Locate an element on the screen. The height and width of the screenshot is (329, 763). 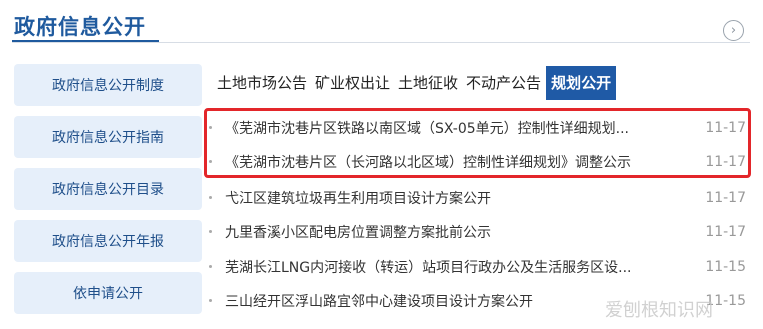
news-title: 九里香溪小区配电房位置调整方案批前公示 is located at coordinates (460, 232).